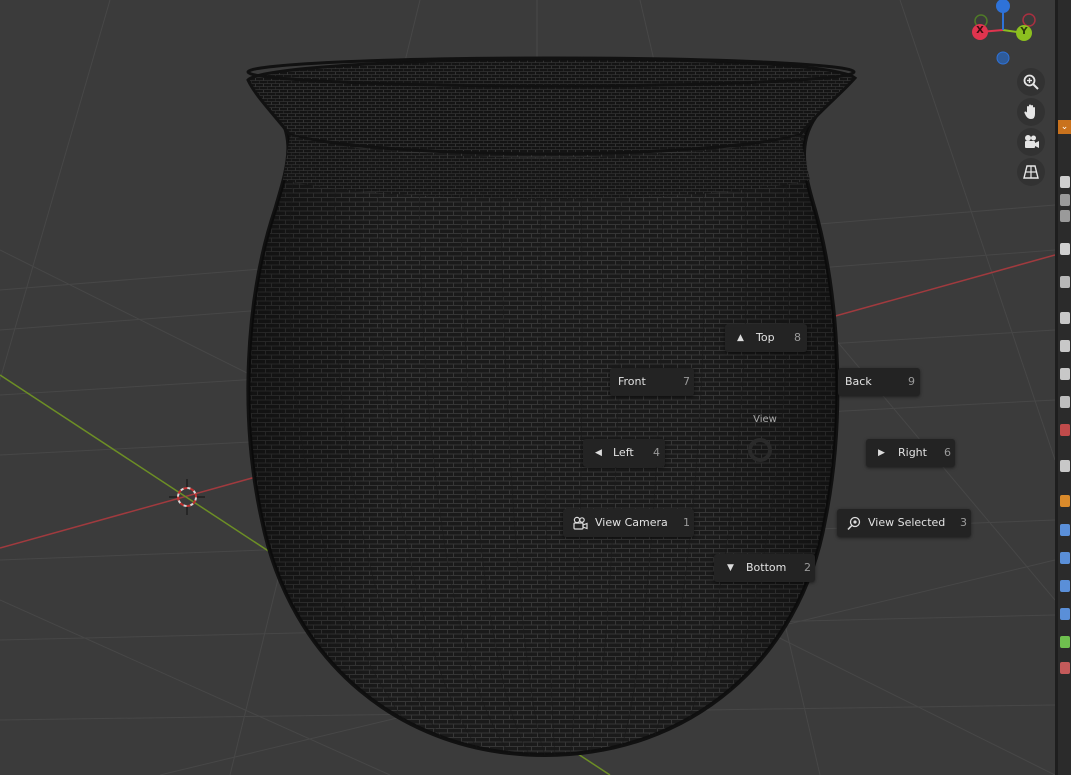 This screenshot has width=1071, height=775. Describe the element at coordinates (1065, 249) in the screenshot. I see `view-layer-icon` at that location.